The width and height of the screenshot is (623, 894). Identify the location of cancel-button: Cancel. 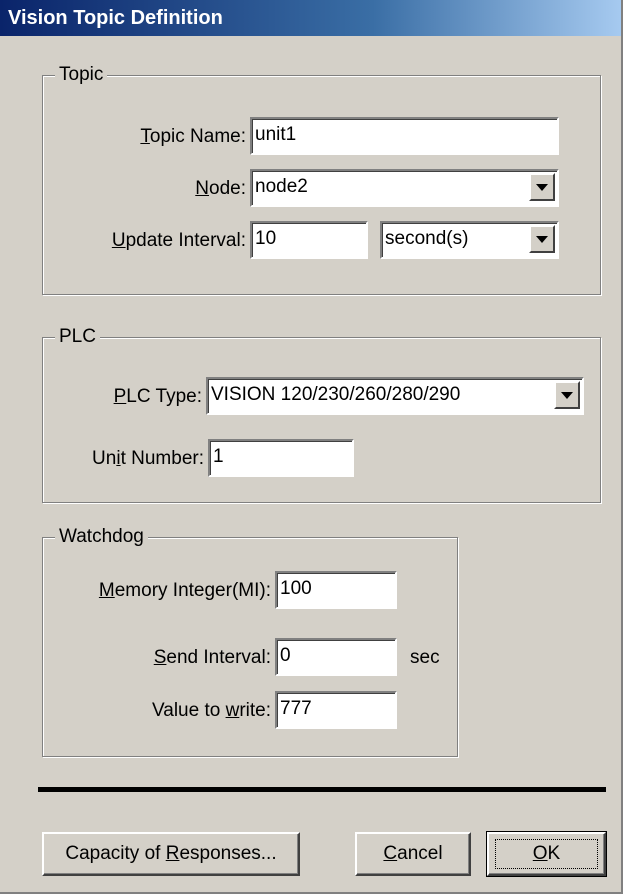
(413, 854).